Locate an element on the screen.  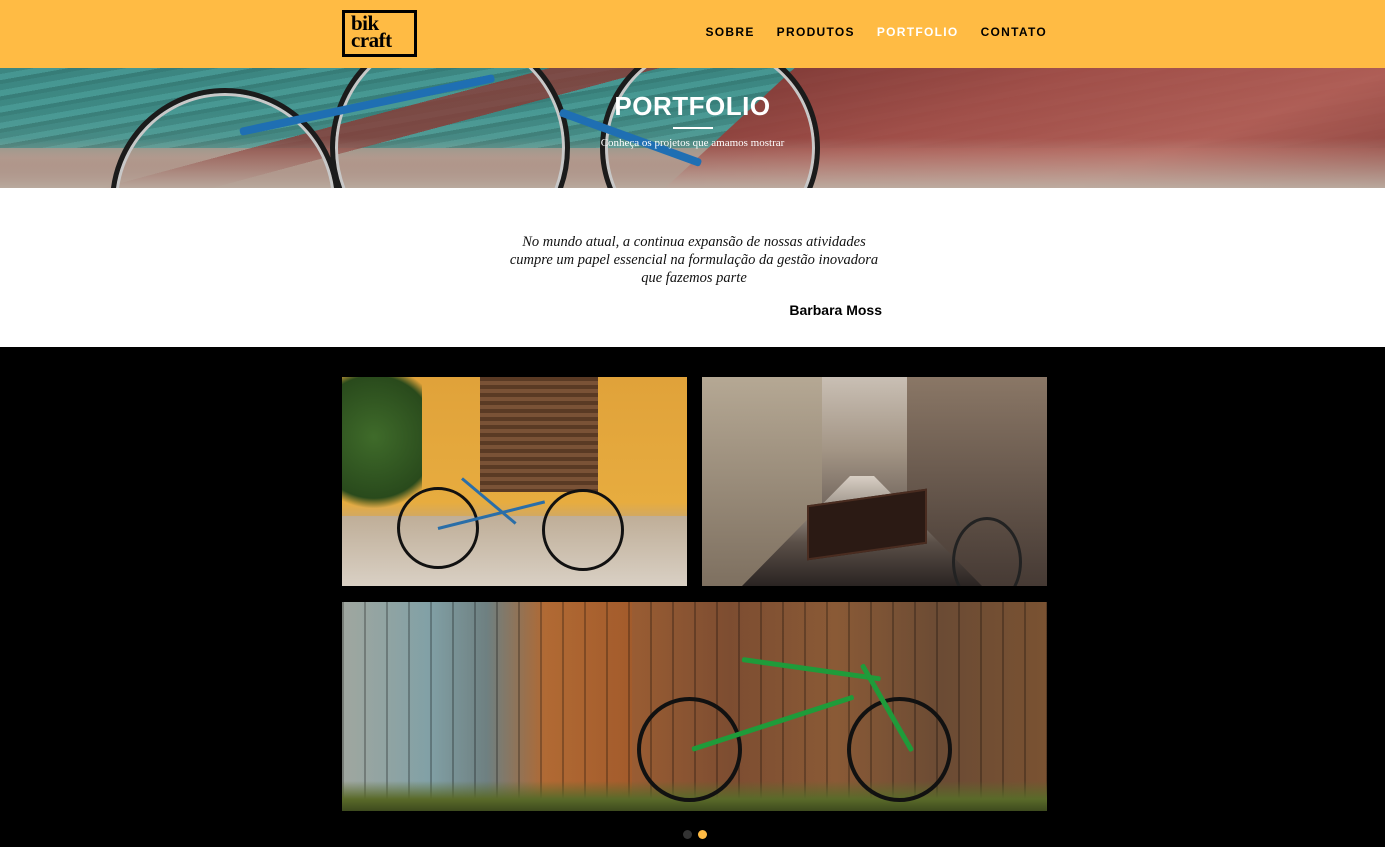
gallery-photo-yellow-wall-bike is located at coordinates (514, 481).